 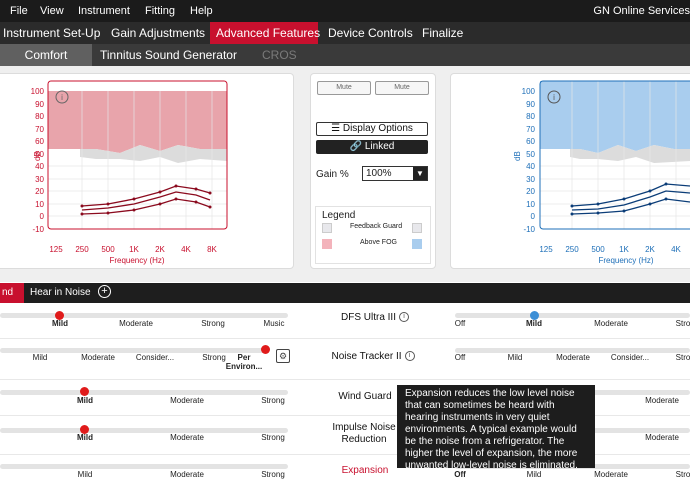 What do you see at coordinates (379, 146) in the screenshot?
I see `linked-label: Linked` at bounding box center [379, 146].